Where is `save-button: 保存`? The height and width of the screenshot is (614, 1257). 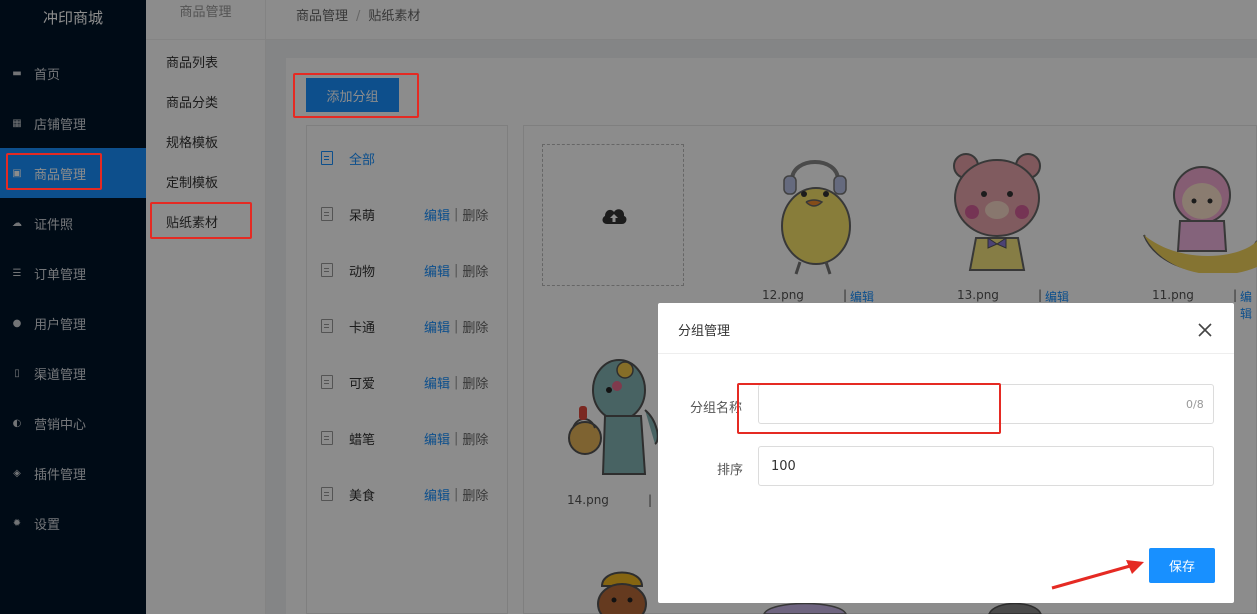
save-button: 保存 is located at coordinates (1182, 565).